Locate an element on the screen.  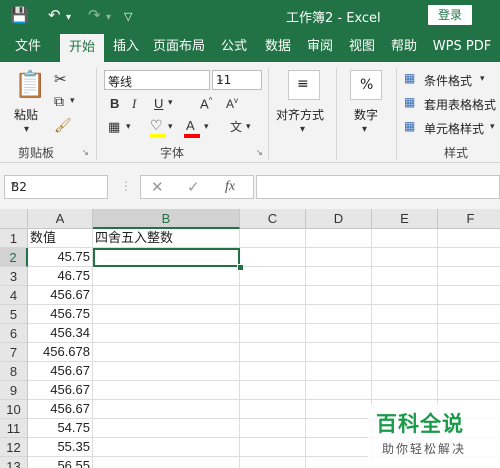
formula-input is located at coordinates (378, 187).